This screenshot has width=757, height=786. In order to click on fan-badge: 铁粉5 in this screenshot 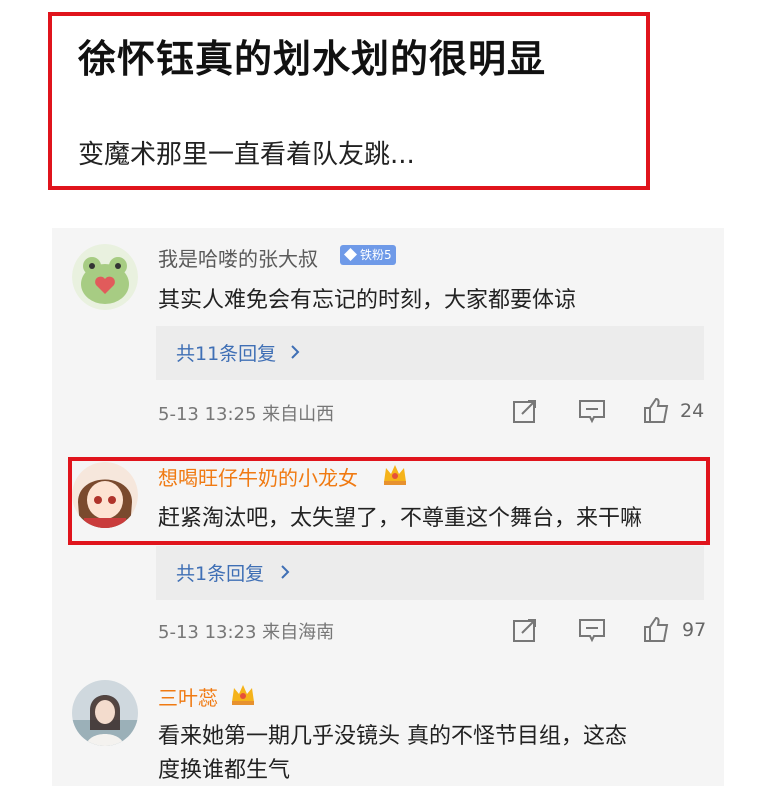, I will do `click(368, 255)`.